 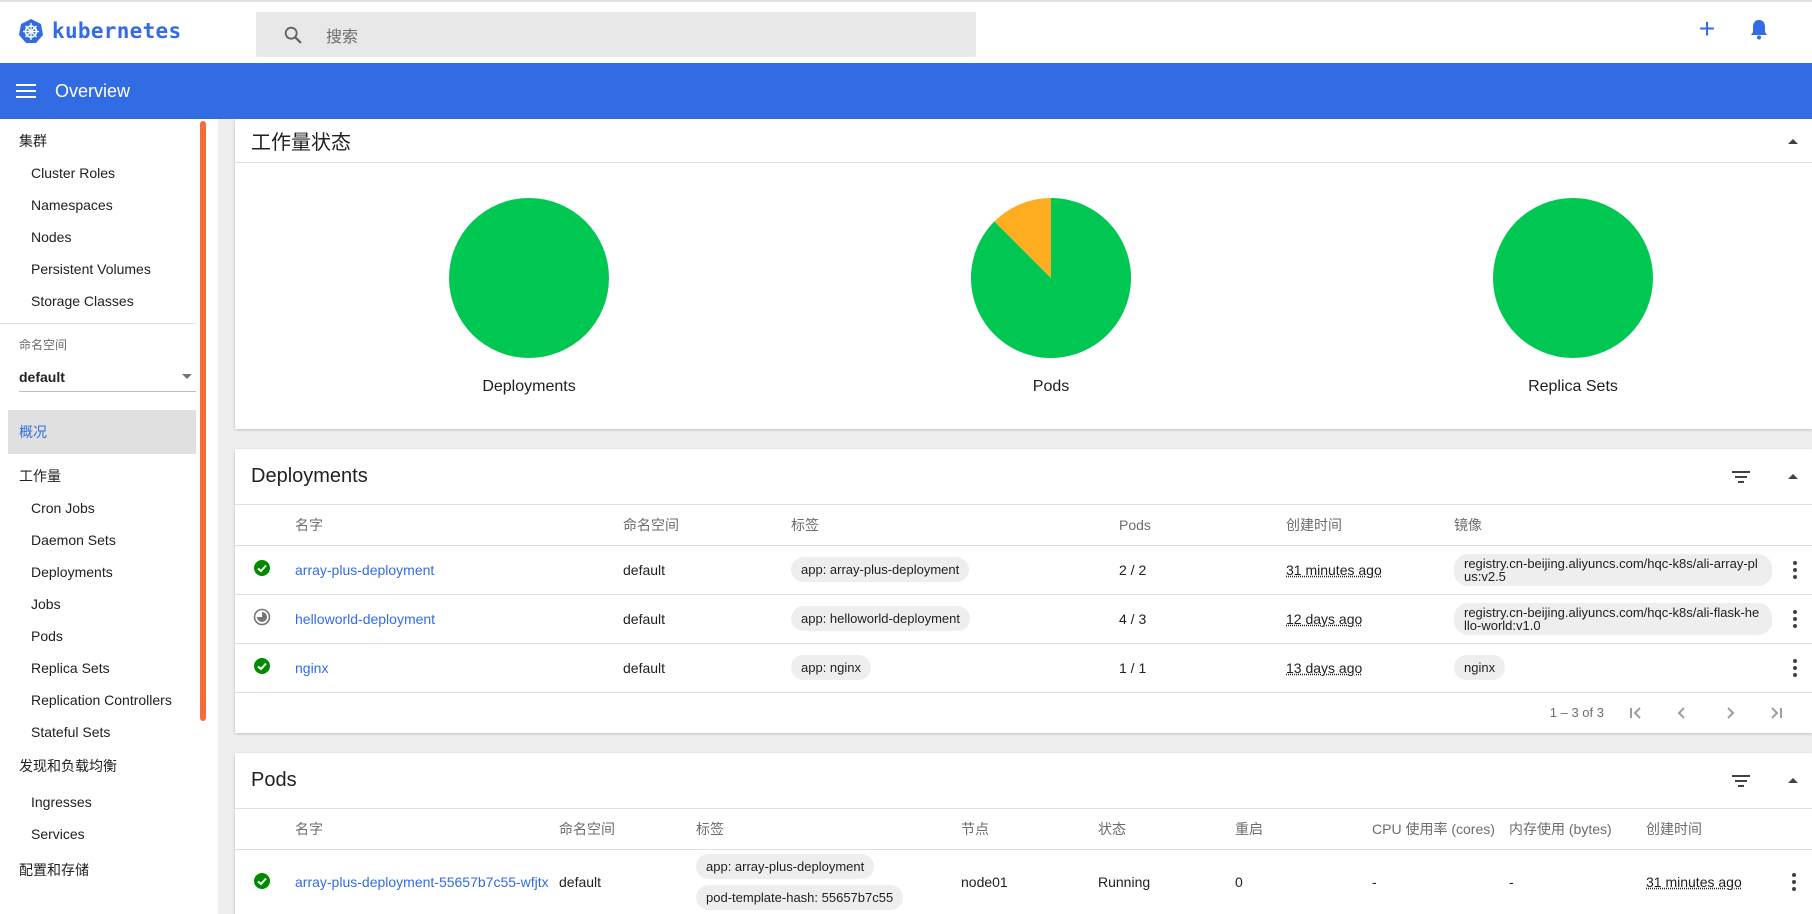 I want to click on deployment-created: 12 days ago, so click(x=1324, y=618).